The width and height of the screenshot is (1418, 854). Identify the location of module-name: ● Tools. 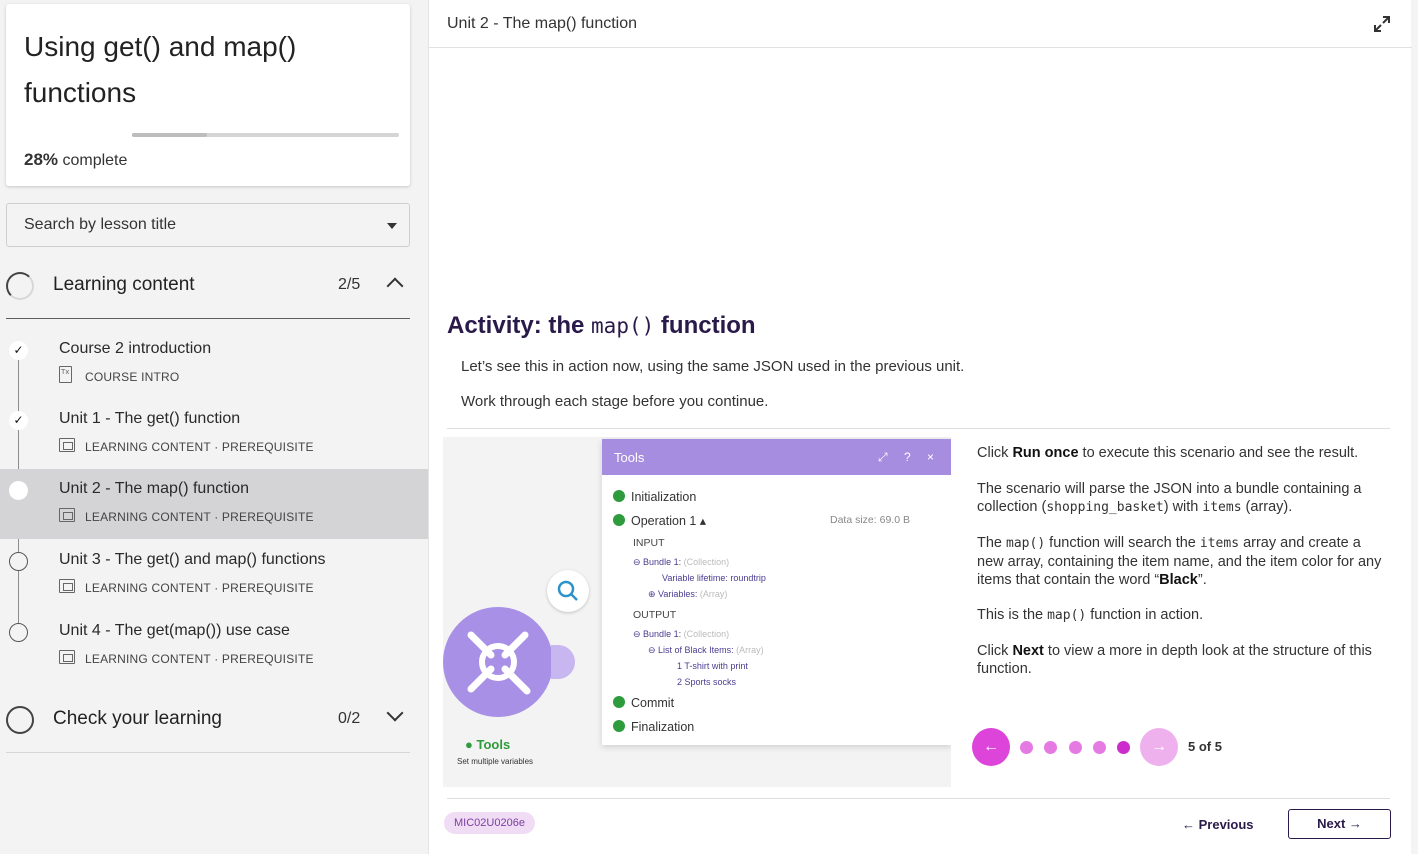
(488, 744).